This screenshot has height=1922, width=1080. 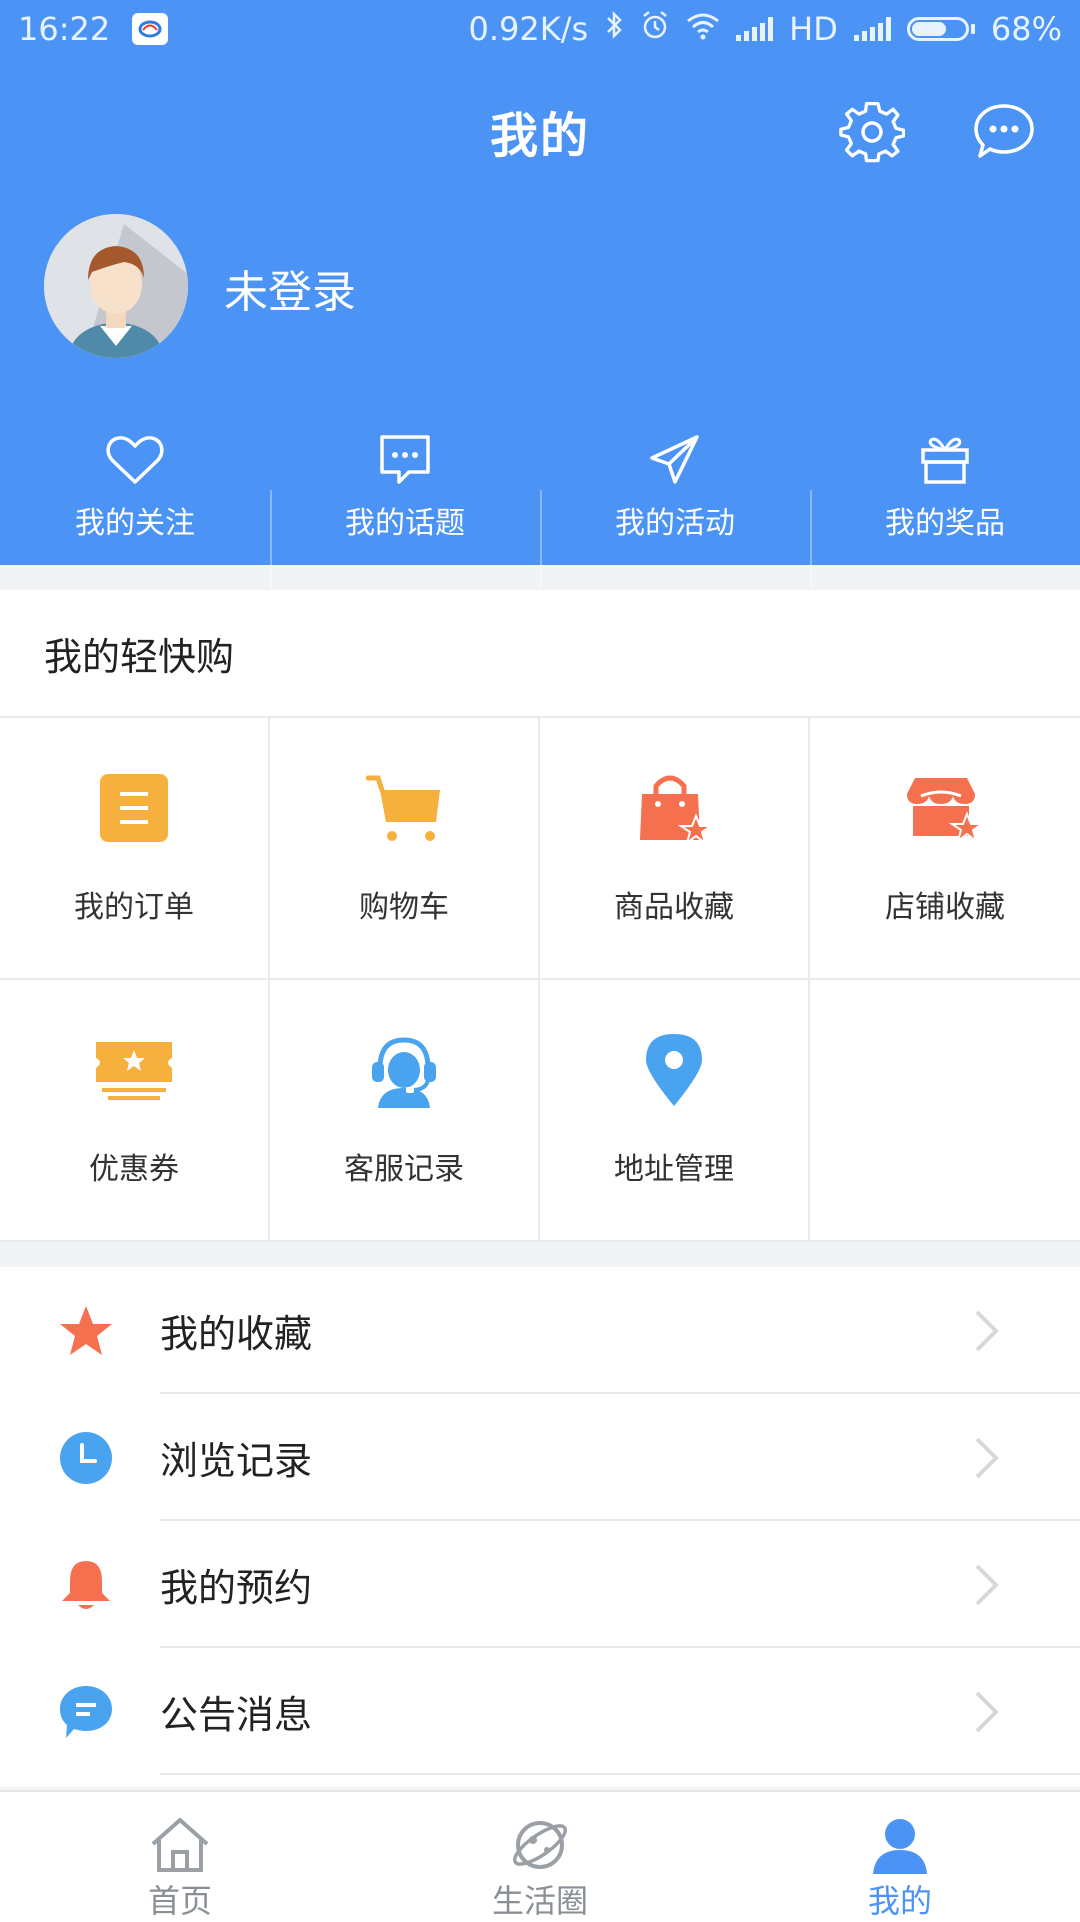 What do you see at coordinates (236, 1715) in the screenshot?
I see `list-item-label: 公告消息` at bounding box center [236, 1715].